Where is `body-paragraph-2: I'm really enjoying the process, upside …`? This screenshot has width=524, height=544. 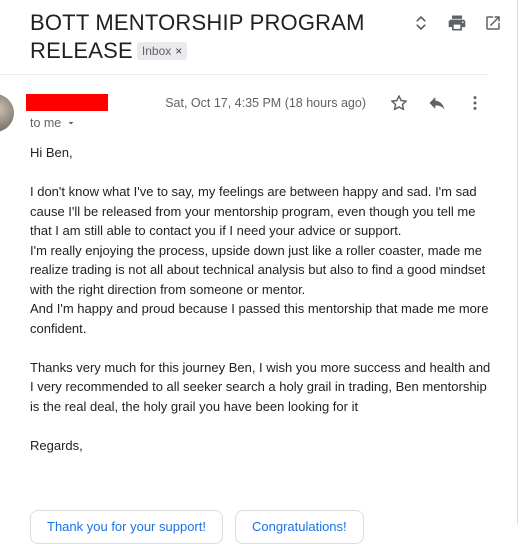 body-paragraph-2: I'm really enjoying the process, upside … is located at coordinates (258, 269).